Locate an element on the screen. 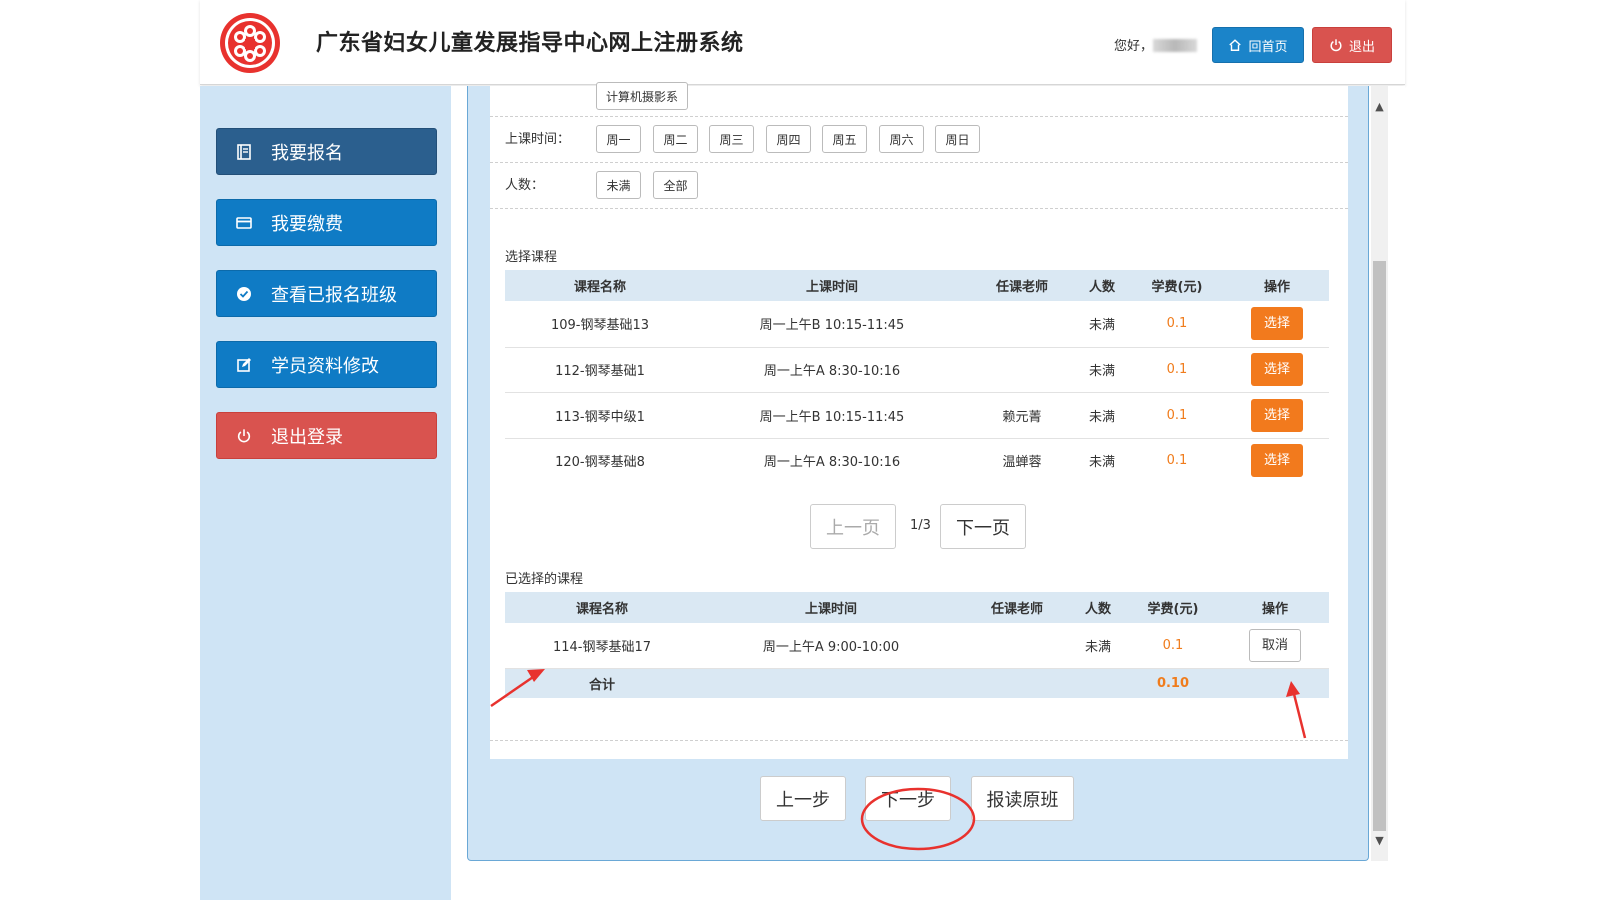 This screenshot has height=900, width=1600. filter-day-wed: 周三 is located at coordinates (731, 139).